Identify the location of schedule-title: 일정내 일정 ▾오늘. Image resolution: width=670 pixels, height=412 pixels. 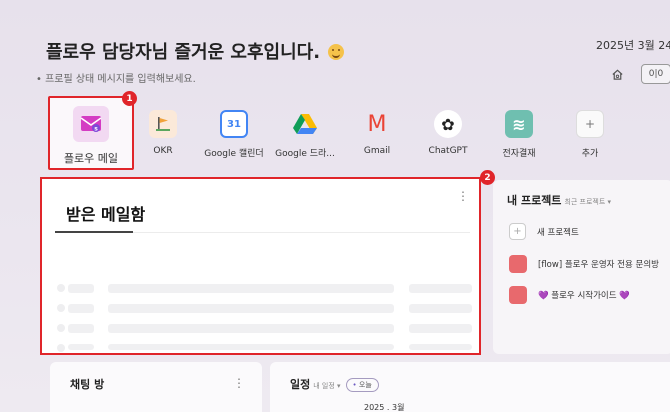
(334, 384).